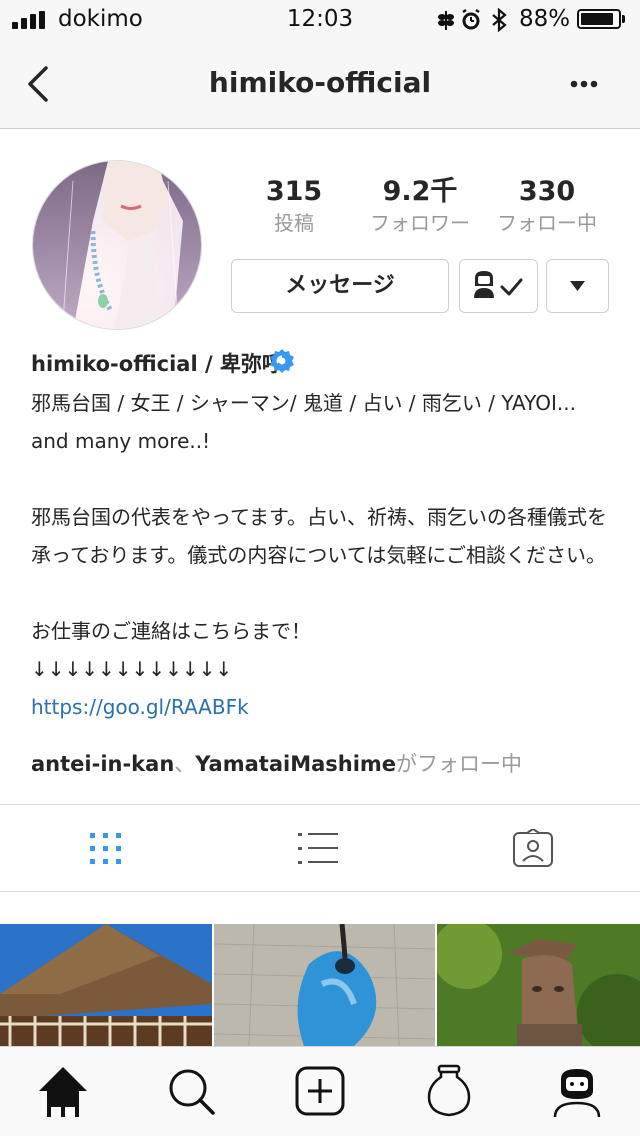 This screenshot has width=640, height=1136. Describe the element at coordinates (533, 849) in the screenshot. I see `tagged-icon` at that location.